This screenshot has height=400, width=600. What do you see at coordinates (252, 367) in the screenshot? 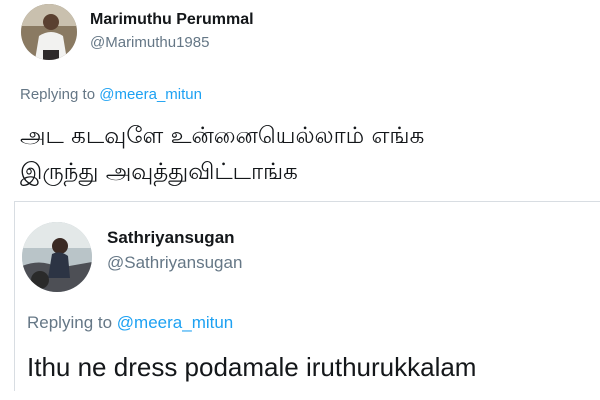
I see `tweet-text: Ithu ne dress podamale iruthurukkalam` at bounding box center [252, 367].